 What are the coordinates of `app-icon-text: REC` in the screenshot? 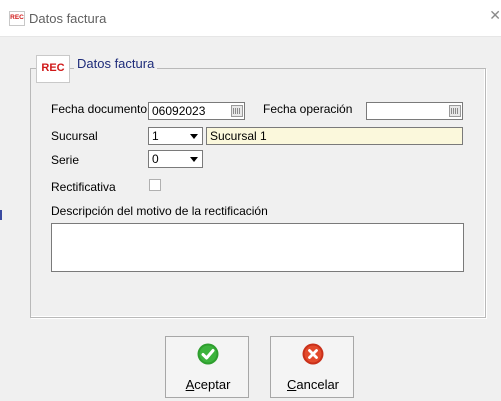 It's located at (17, 17).